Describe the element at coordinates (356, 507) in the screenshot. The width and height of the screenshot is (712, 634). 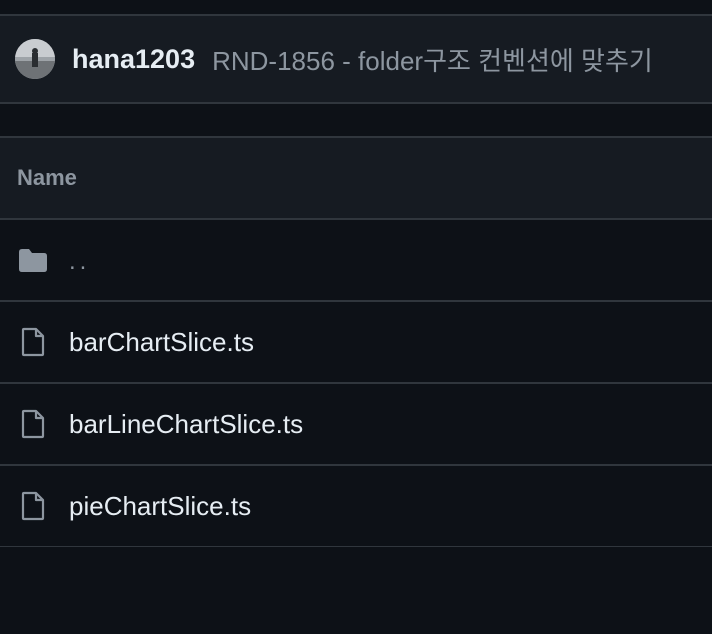
I see `table-row: pieChartSlice.ts` at that location.